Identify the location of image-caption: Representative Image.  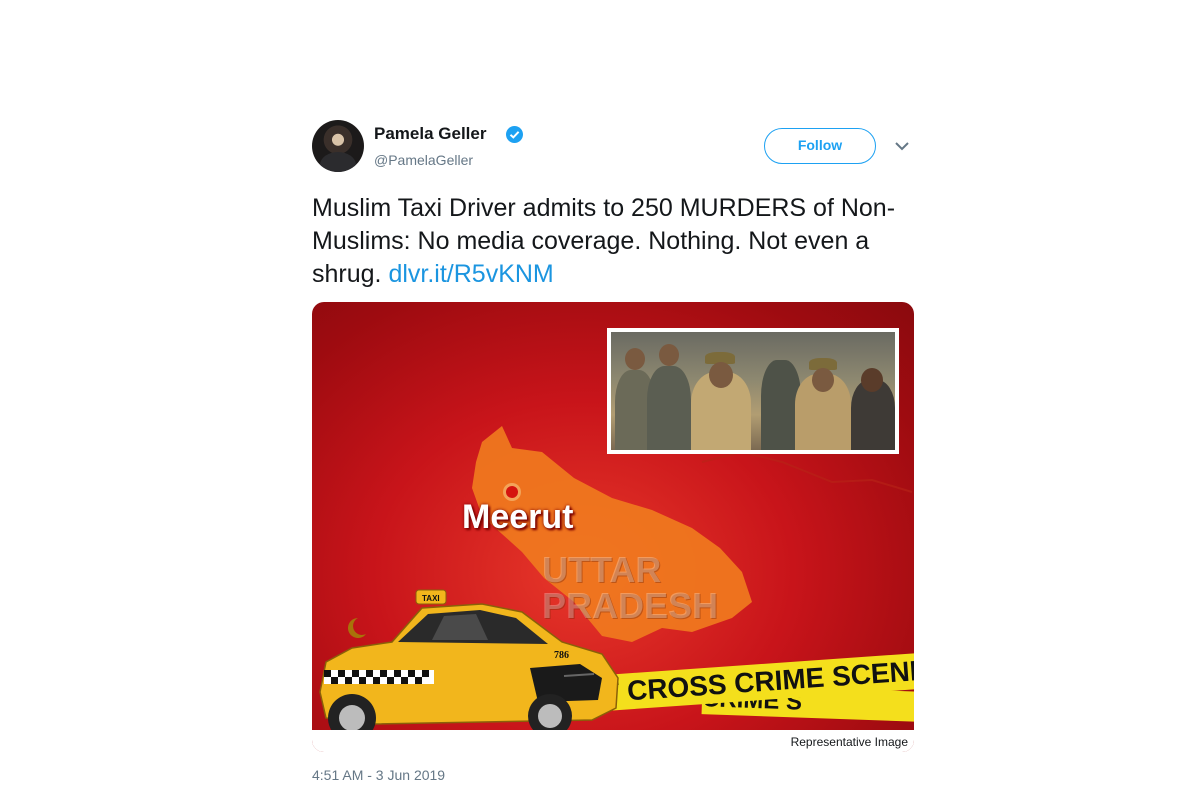
(849, 742).